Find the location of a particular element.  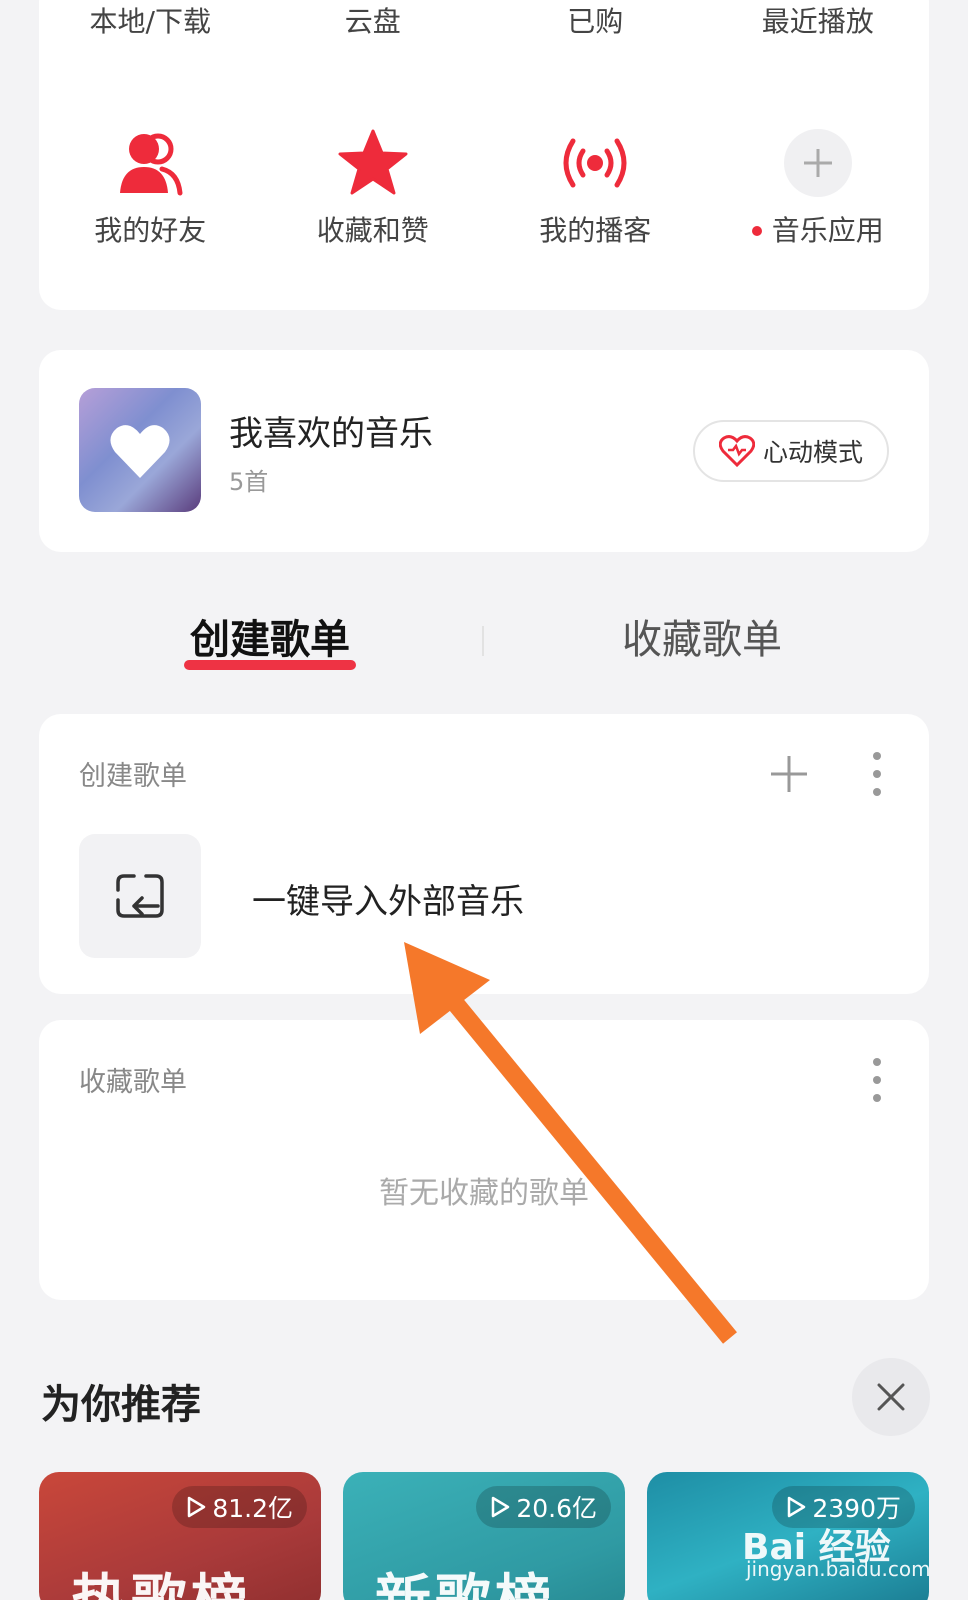

import-icon is located at coordinates (140, 896).